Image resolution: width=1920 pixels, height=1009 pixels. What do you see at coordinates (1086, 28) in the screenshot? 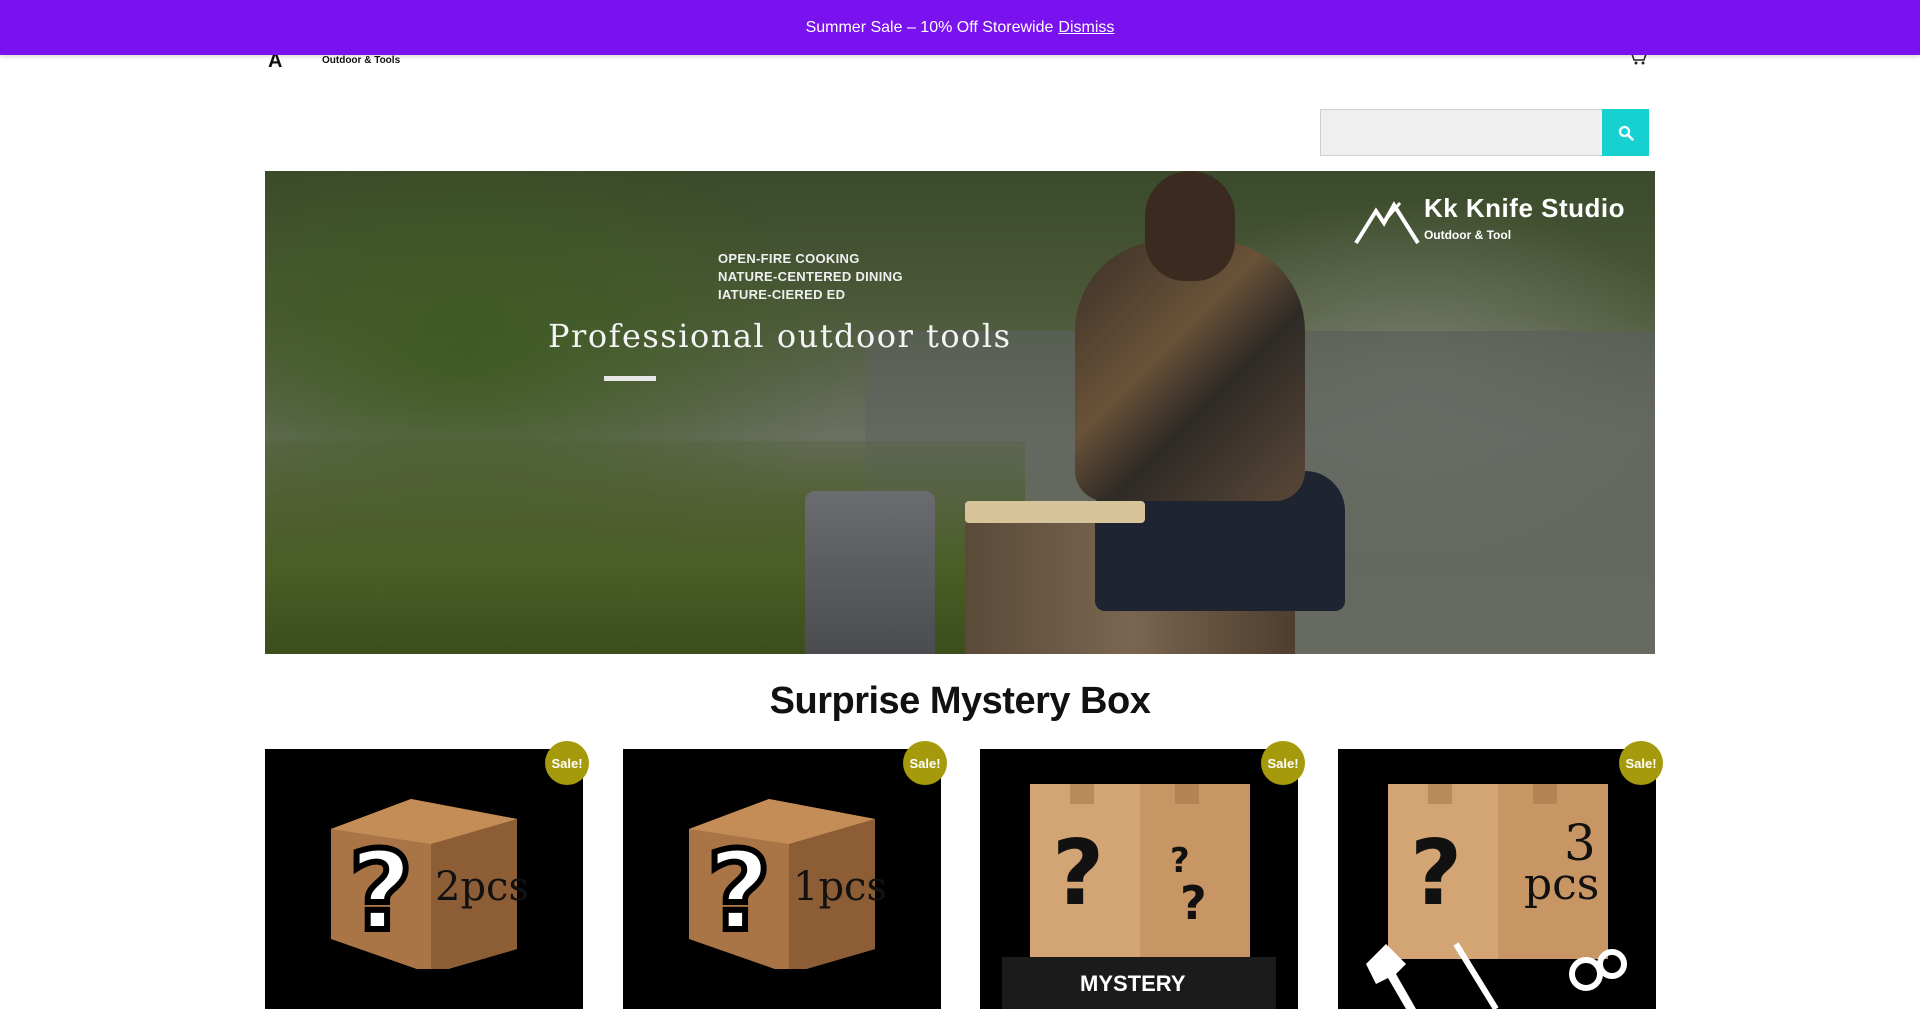
I see `dismiss-link: Dismiss` at bounding box center [1086, 28].